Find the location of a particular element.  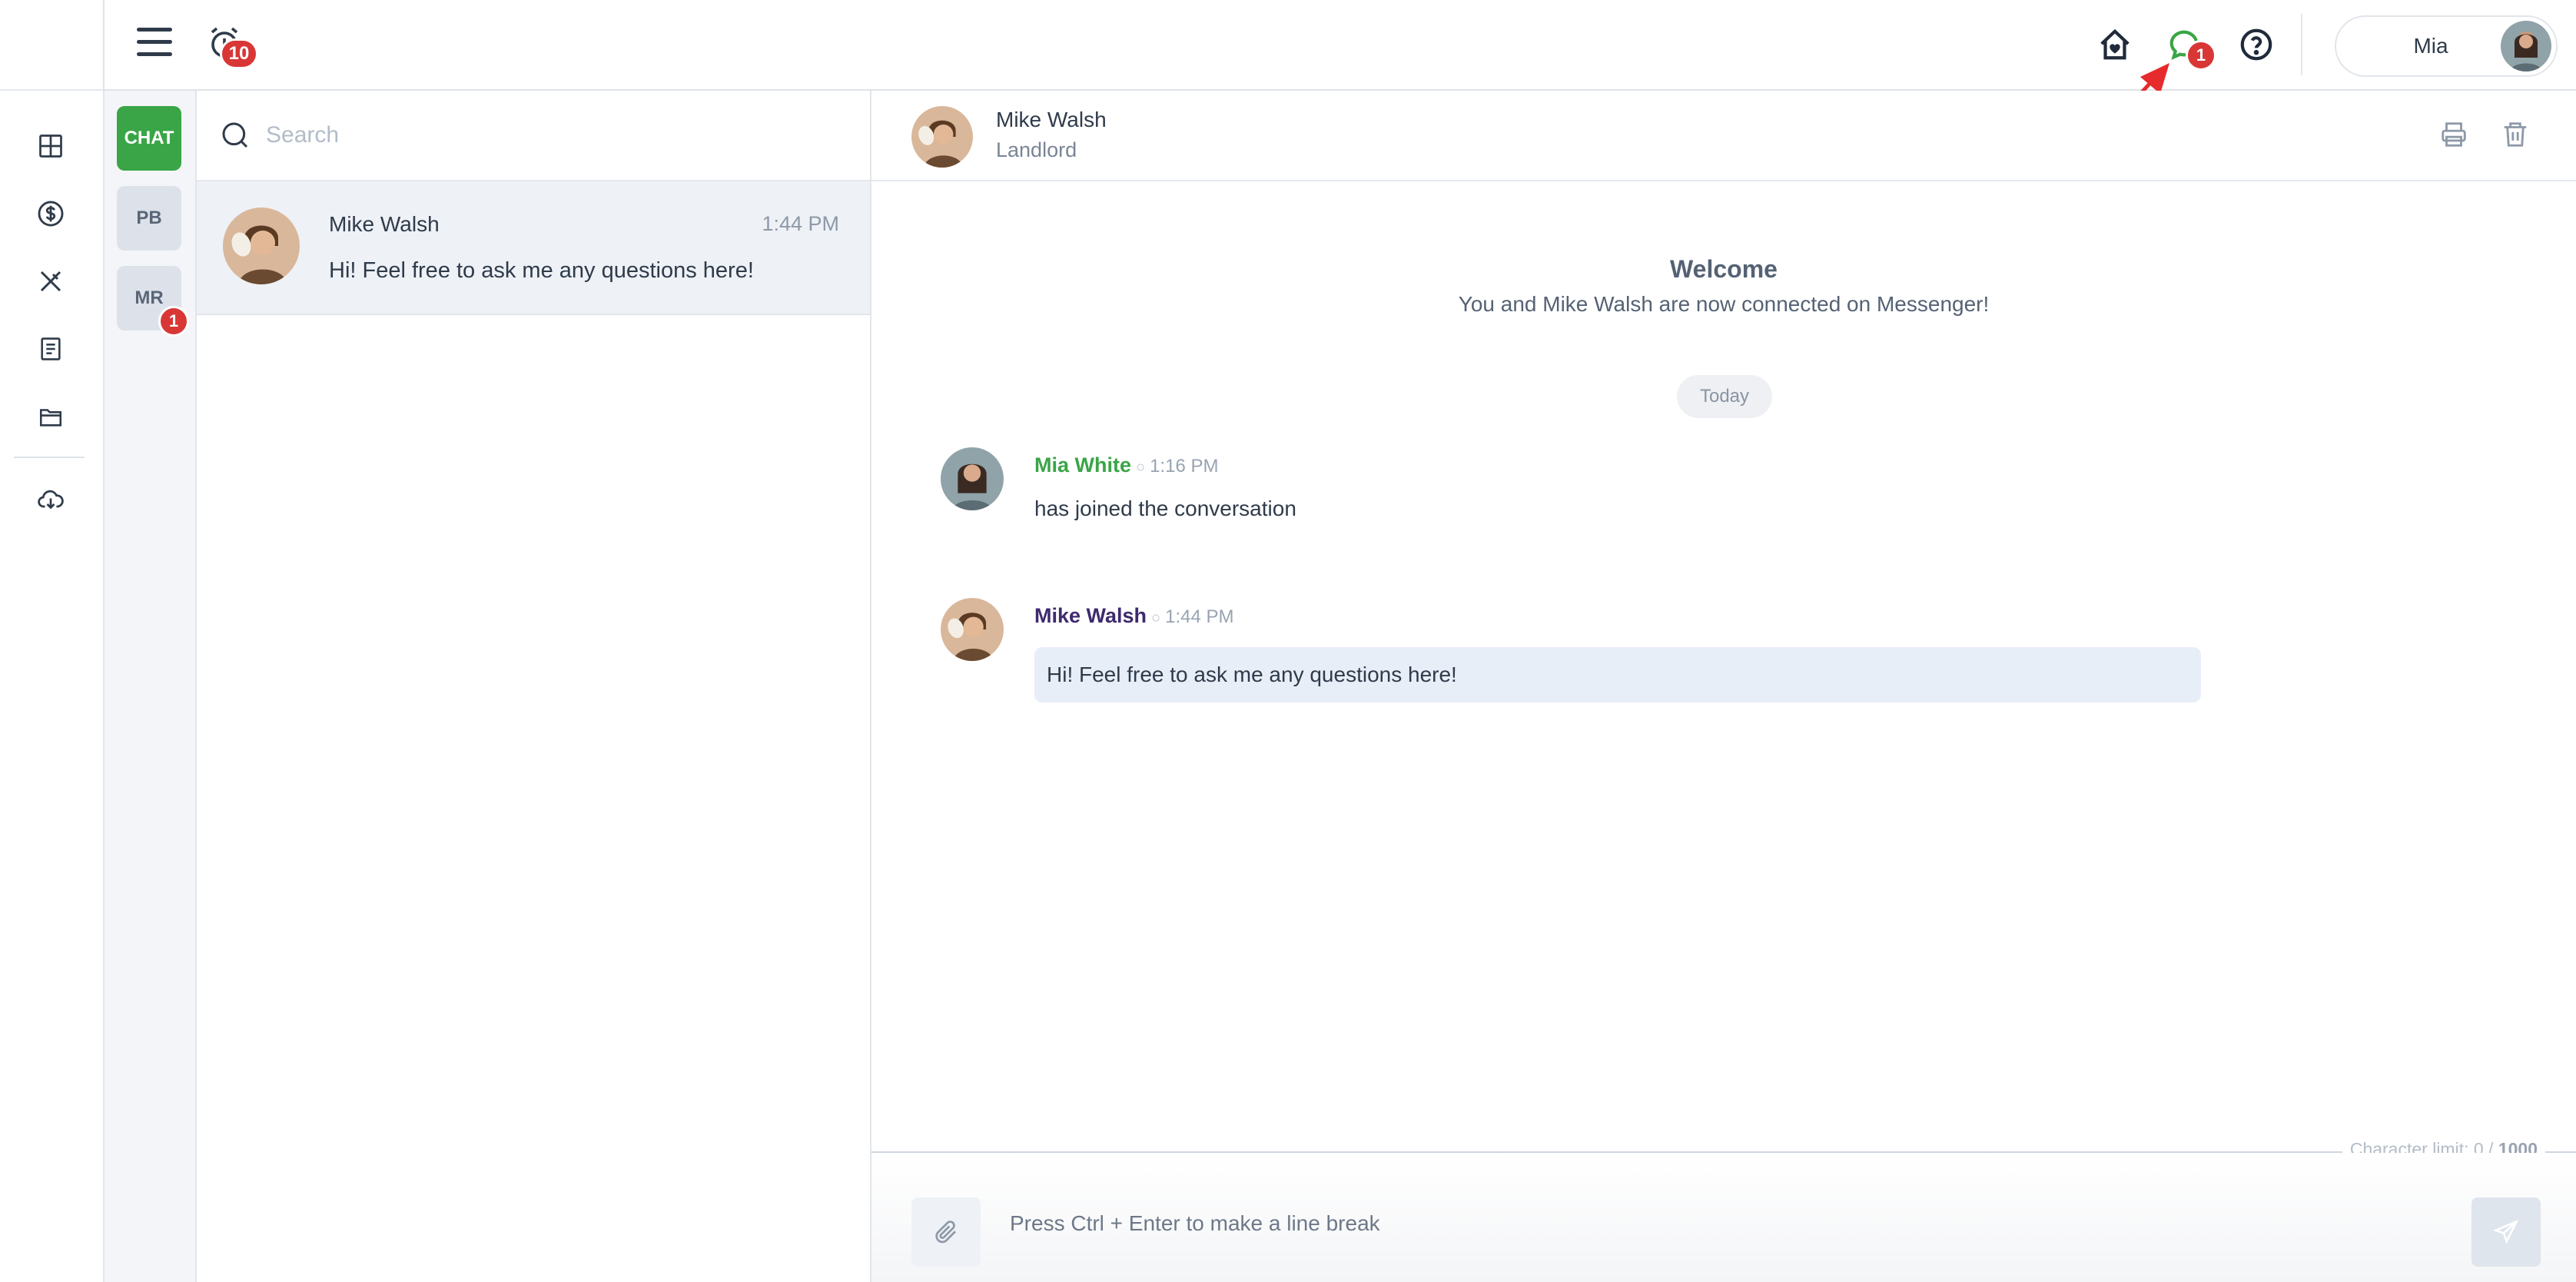

paperclip-icon is located at coordinates (945, 1232).